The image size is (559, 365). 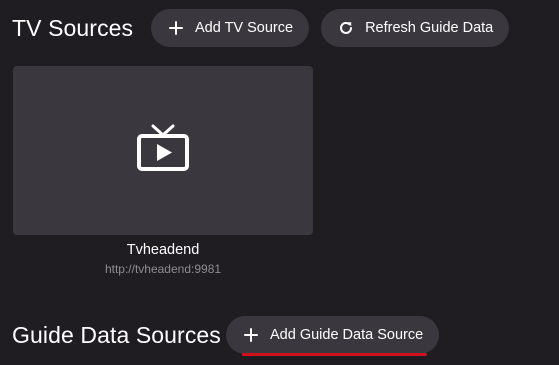 I want to click on add-guide-data-source-button: Add Guide Data Source, so click(x=333, y=336).